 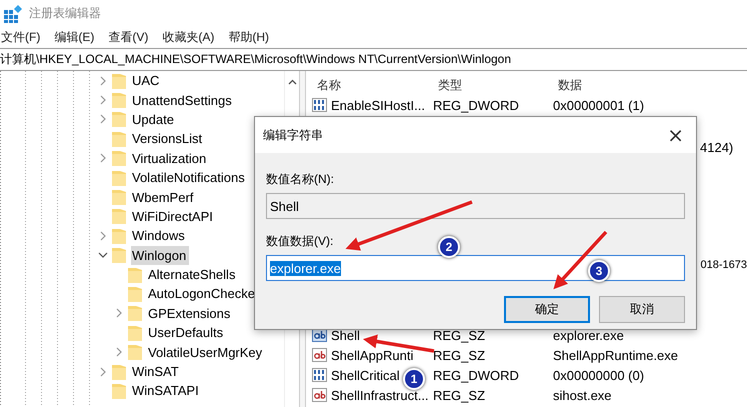 What do you see at coordinates (190, 313) in the screenshot?
I see `tree-item: GPExtensions` at bounding box center [190, 313].